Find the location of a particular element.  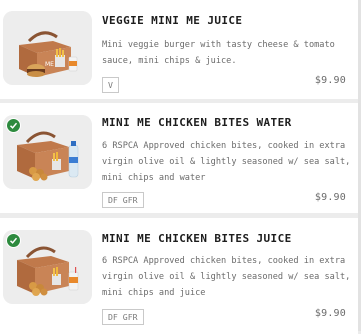

veggie-burger-box-image: ME is located at coordinates (47, 48).